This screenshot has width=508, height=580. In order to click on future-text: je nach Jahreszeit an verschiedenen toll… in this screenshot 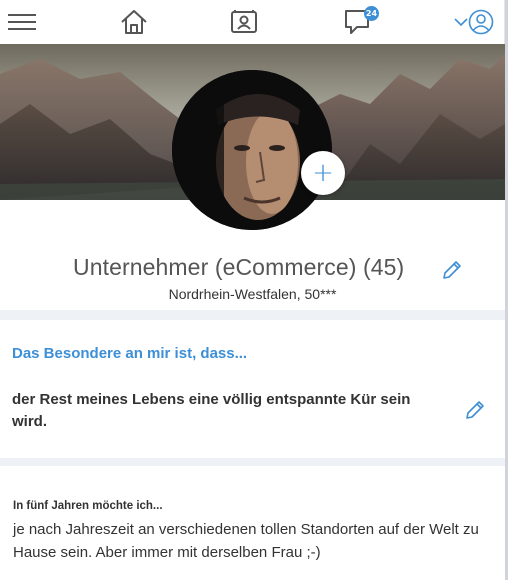, I will do `click(246, 541)`.